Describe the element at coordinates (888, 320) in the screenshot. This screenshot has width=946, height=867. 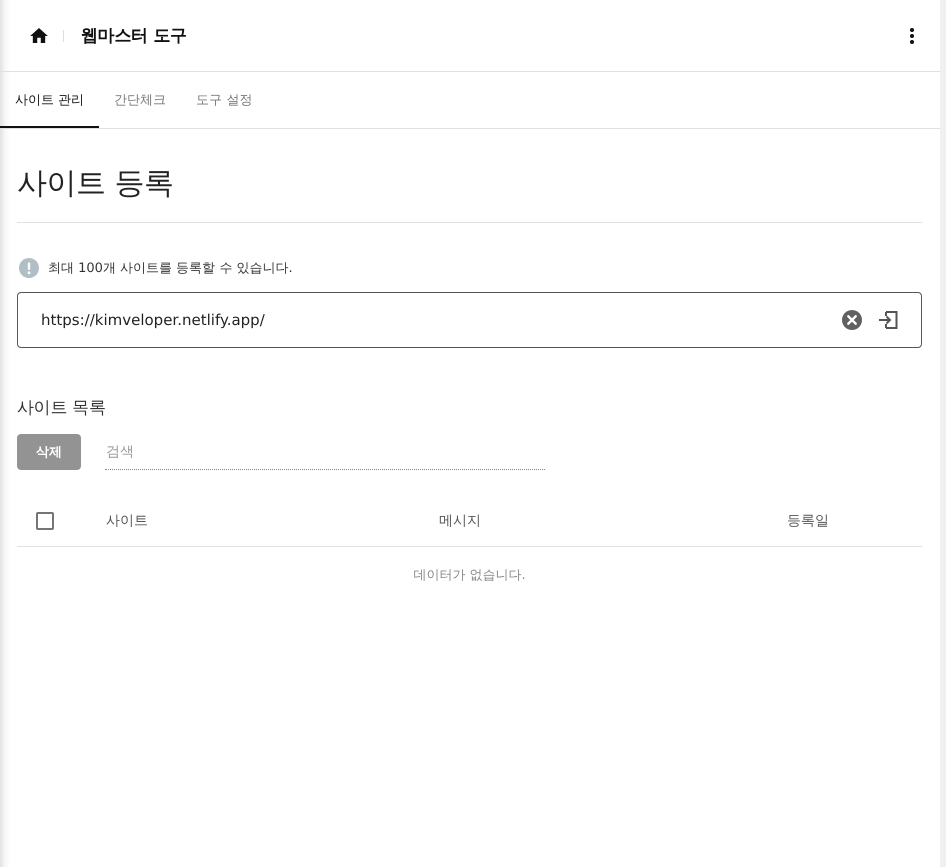
I see `enter-icon` at that location.